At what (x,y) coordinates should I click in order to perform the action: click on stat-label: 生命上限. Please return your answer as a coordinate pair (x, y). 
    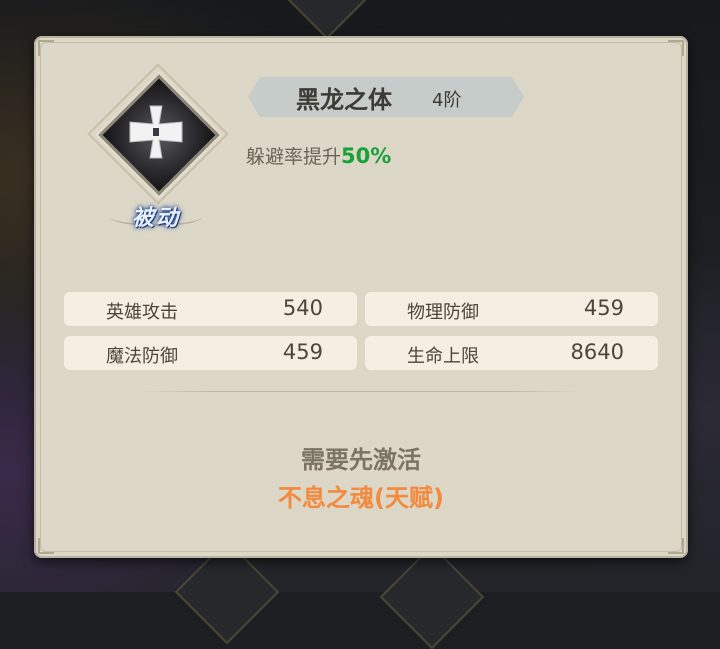
    Looking at the image, I should click on (443, 356).